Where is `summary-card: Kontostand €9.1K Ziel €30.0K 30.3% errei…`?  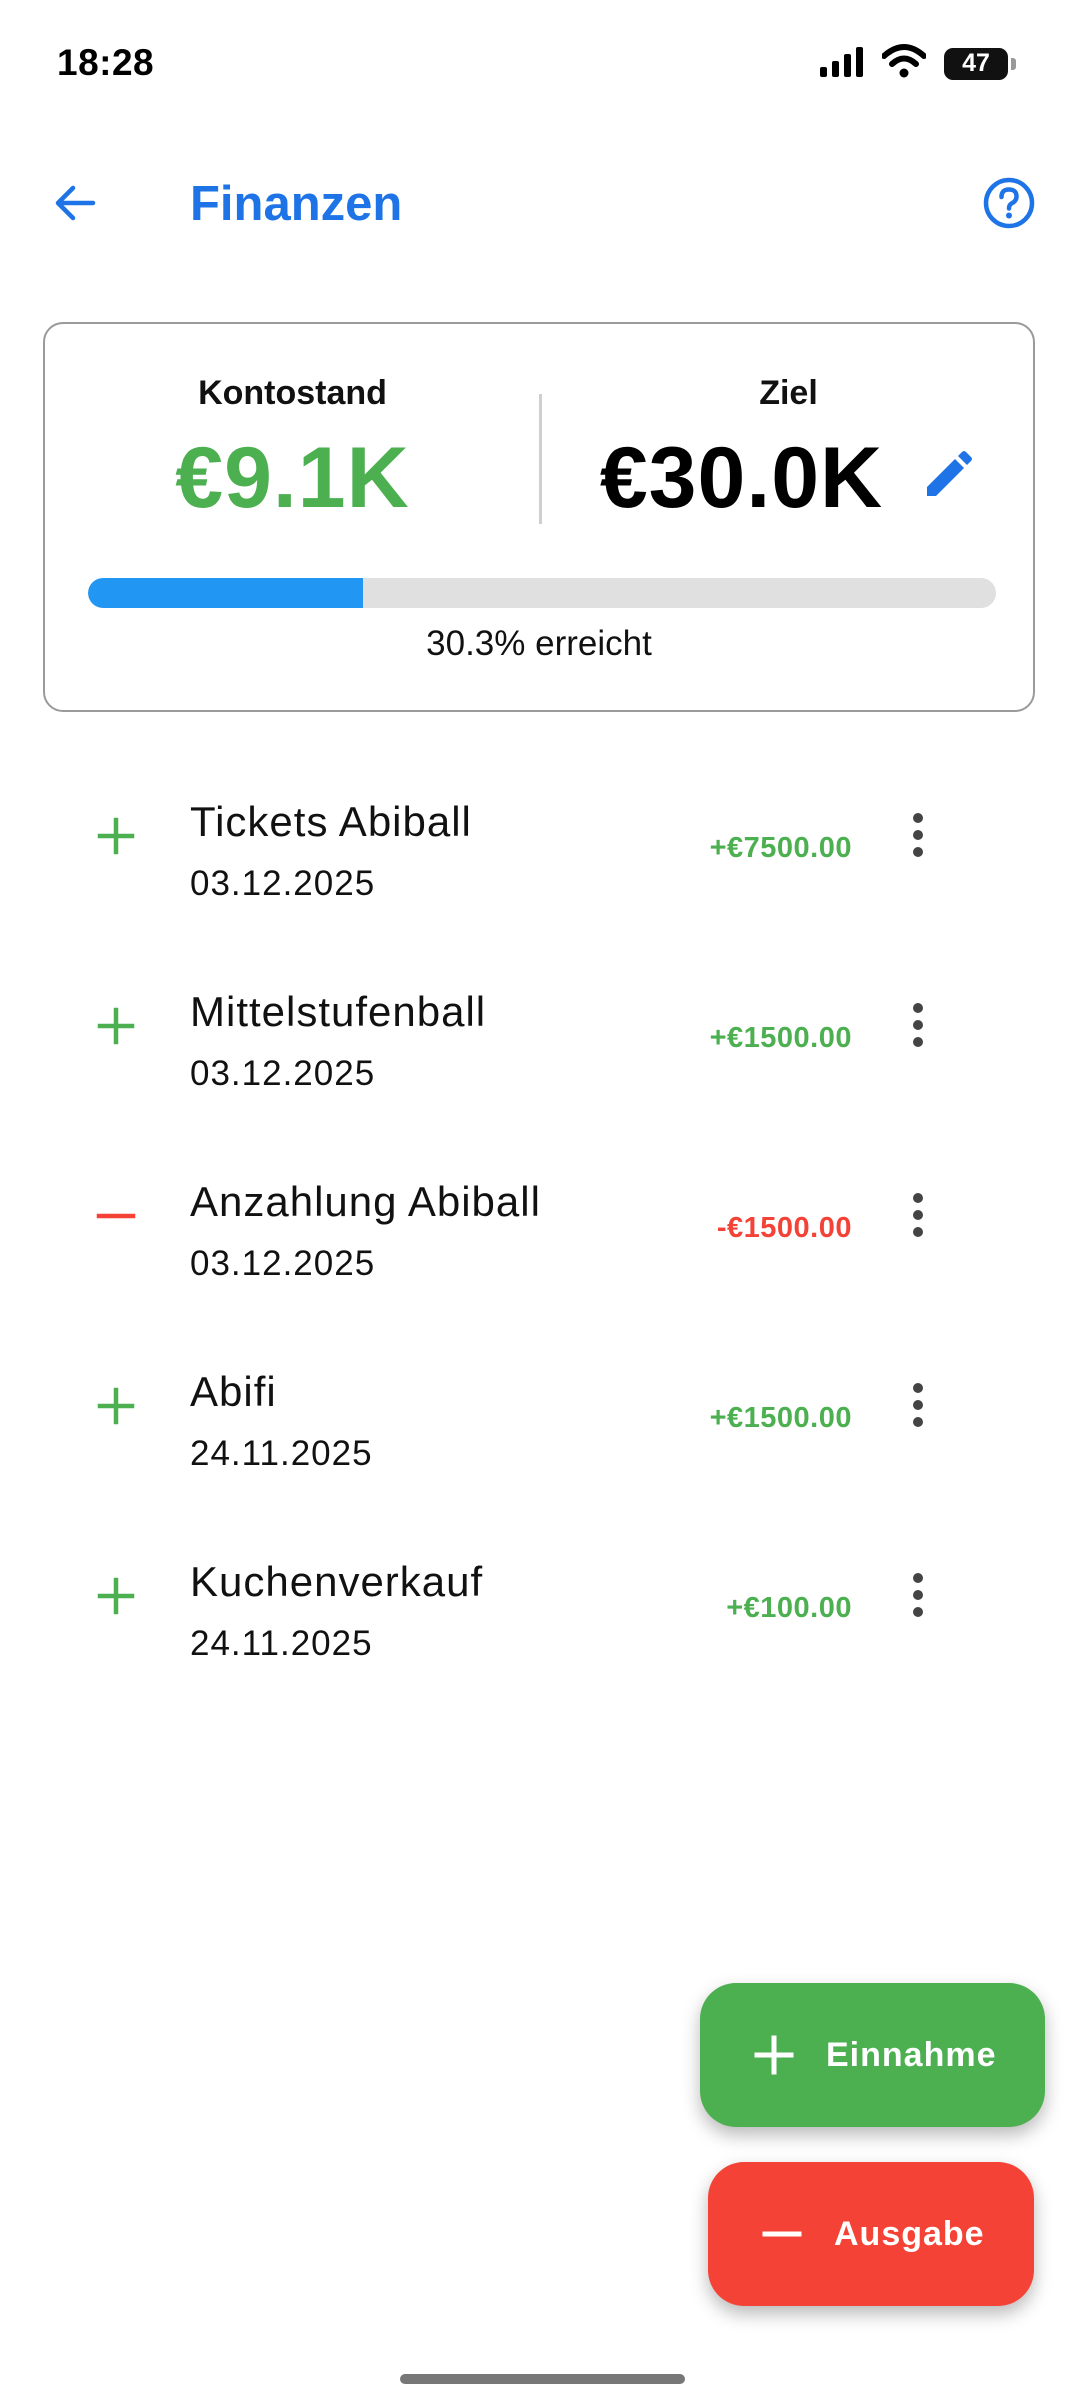 summary-card: Kontostand €9.1K Ziel €30.0K 30.3% errei… is located at coordinates (539, 517).